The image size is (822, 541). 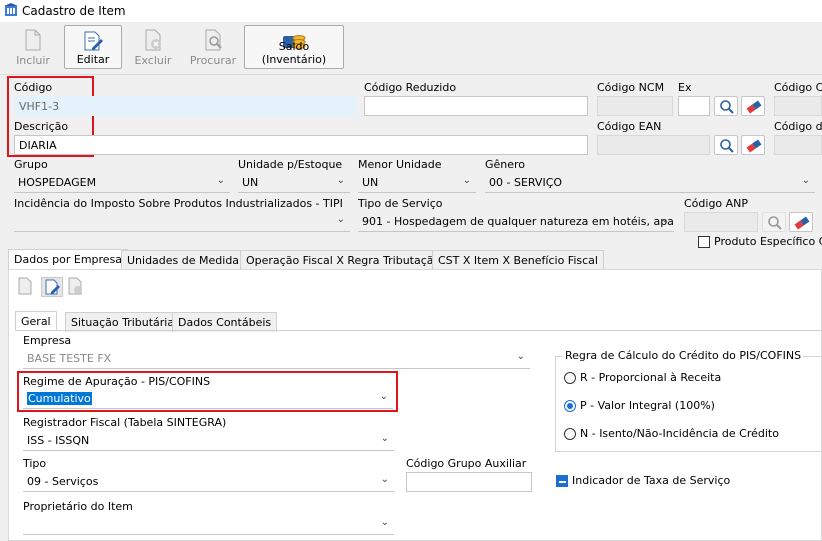 What do you see at coordinates (68, 259) in the screenshot?
I see `tab-dados-por-empresa: Dados por Empresa` at bounding box center [68, 259].